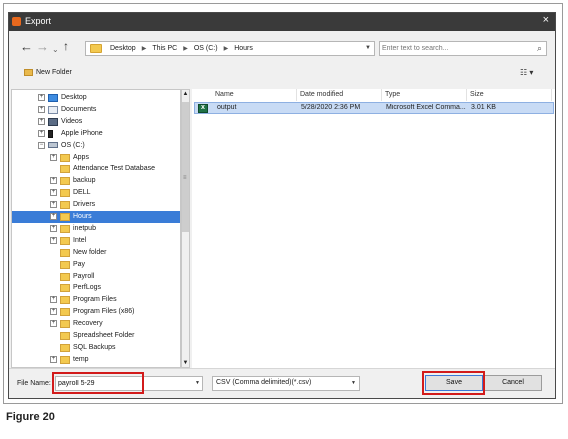 Image resolution: width=568 pixels, height=439 pixels. I want to click on figure-caption: Figure 20, so click(30, 417).